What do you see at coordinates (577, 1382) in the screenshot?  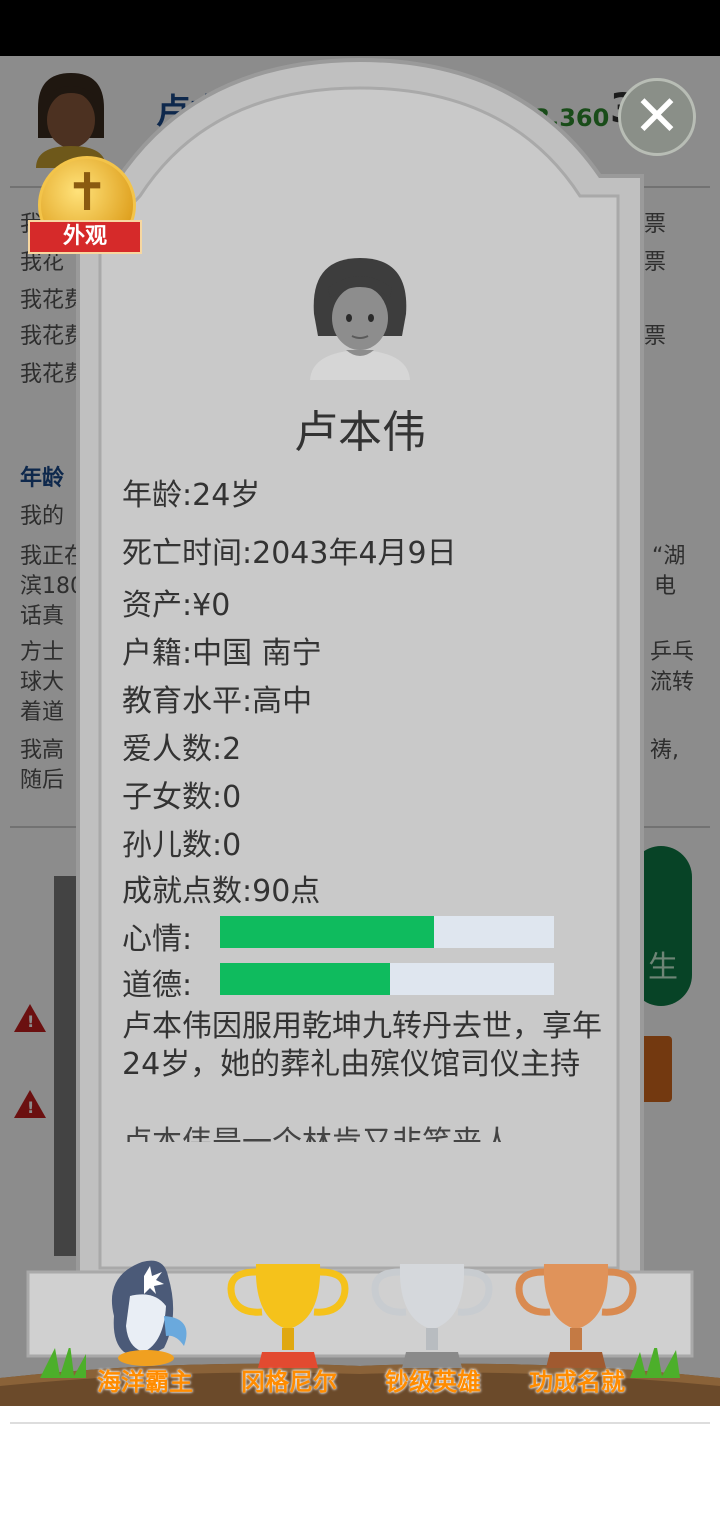 I see `achievement-label: 功成名就` at bounding box center [577, 1382].